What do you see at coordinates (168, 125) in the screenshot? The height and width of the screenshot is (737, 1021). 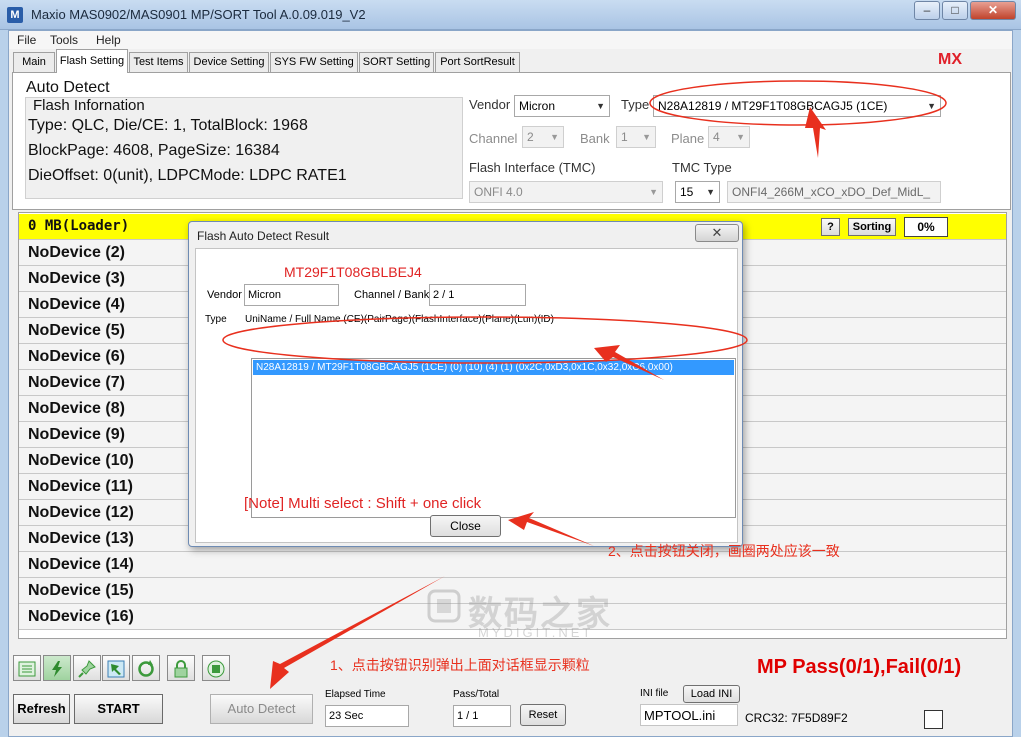 I see `flash-info-line: Type: QLC, Die/CE: 1, TotalBlock: 1968` at bounding box center [168, 125].